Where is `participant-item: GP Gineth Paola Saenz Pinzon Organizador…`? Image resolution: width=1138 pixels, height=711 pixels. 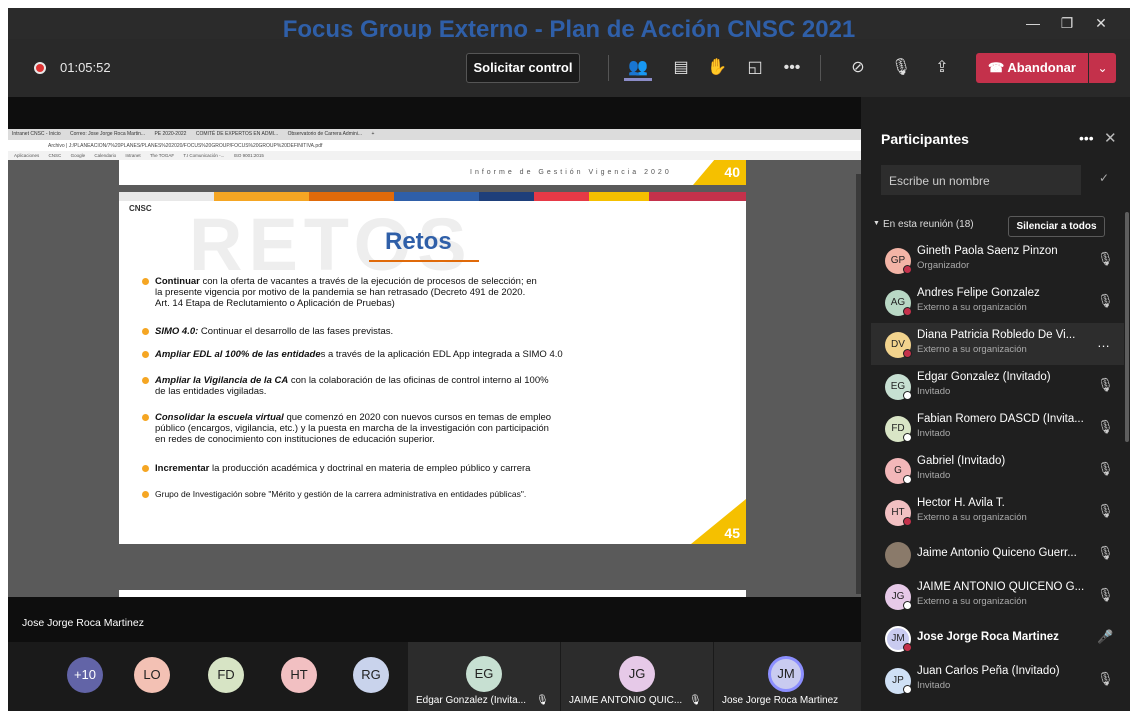 participant-item: GP Gineth Paola Saenz Pinzon Organizador… is located at coordinates (997, 260).